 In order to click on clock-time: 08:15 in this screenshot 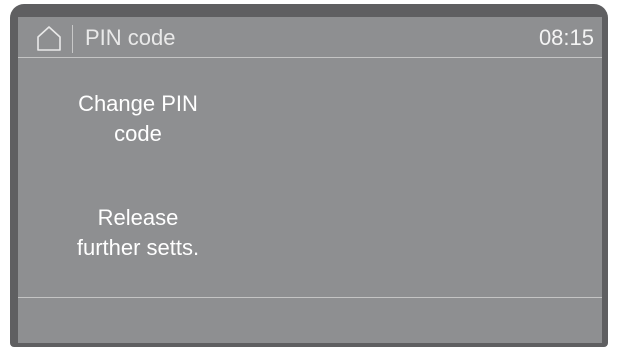, I will do `click(566, 37)`.